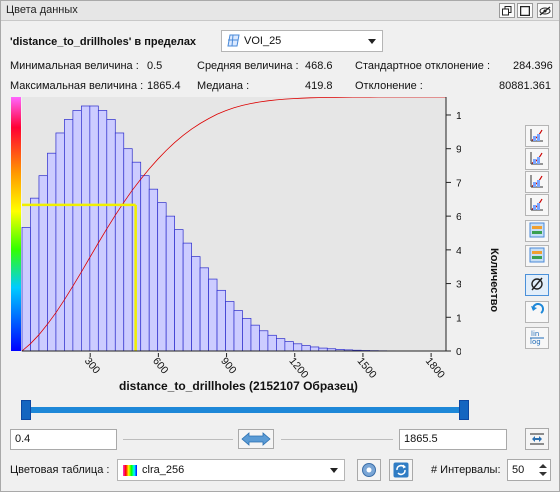 The width and height of the screenshot is (560, 492). Describe the element at coordinates (231, 470) in the screenshot. I see `color-table-select: clra_256` at that location.